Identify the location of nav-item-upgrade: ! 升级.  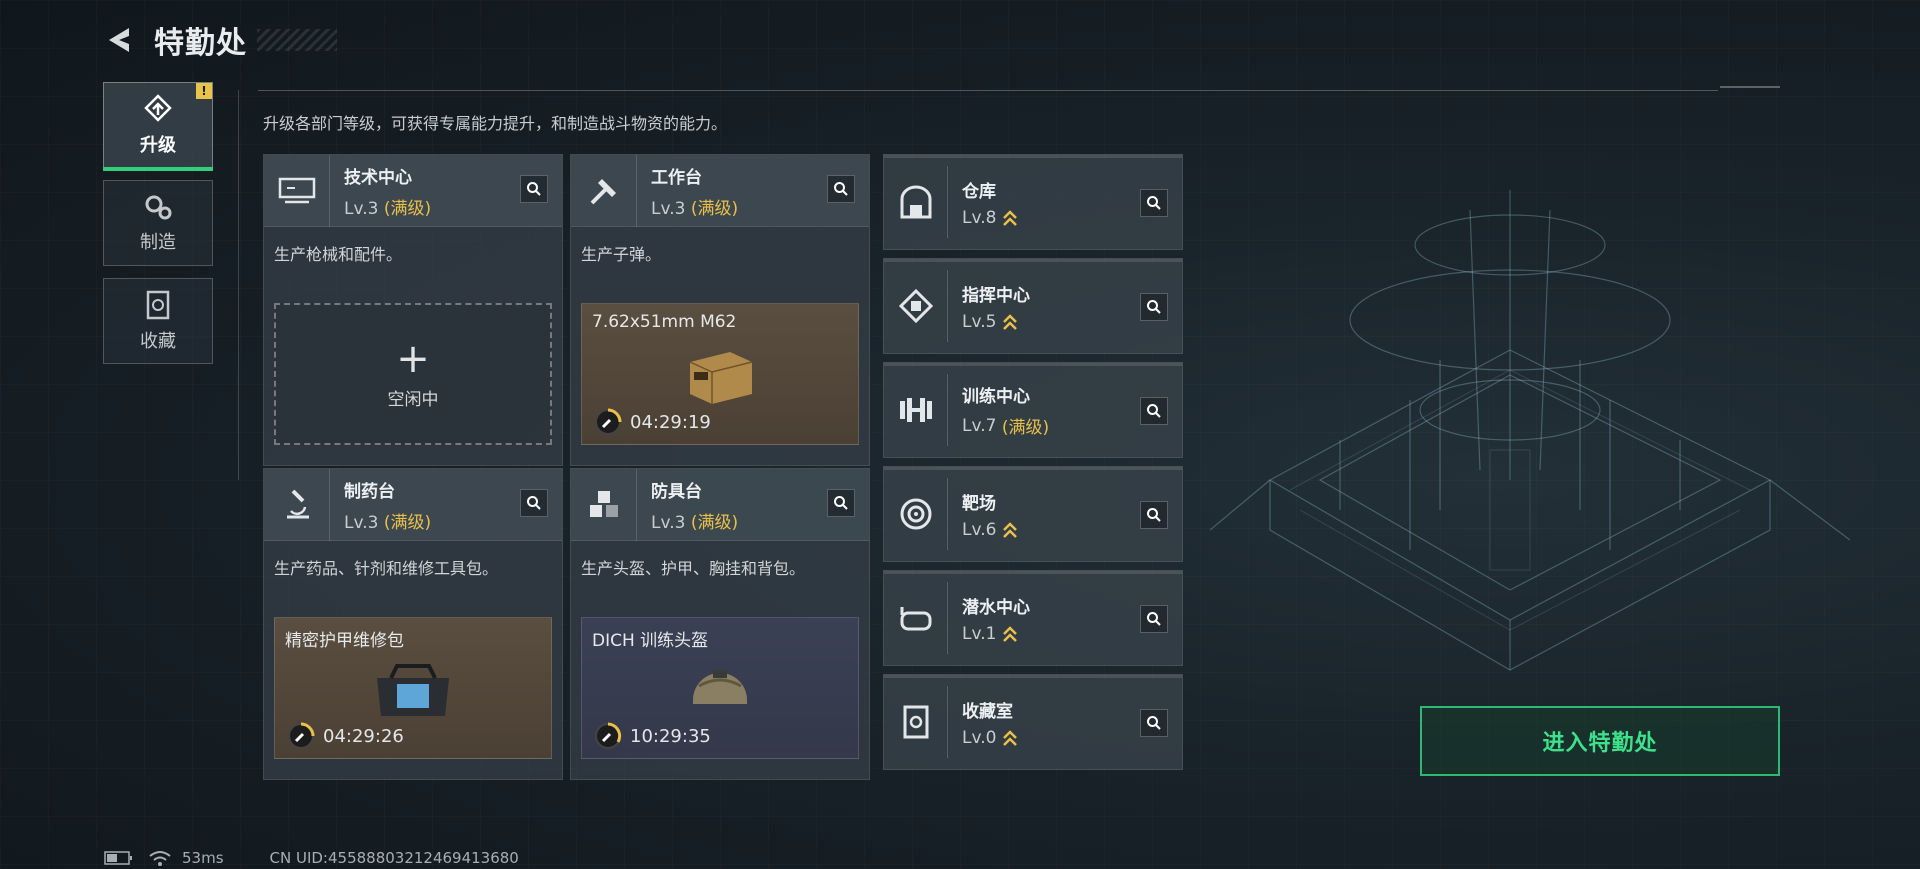
(158, 126).